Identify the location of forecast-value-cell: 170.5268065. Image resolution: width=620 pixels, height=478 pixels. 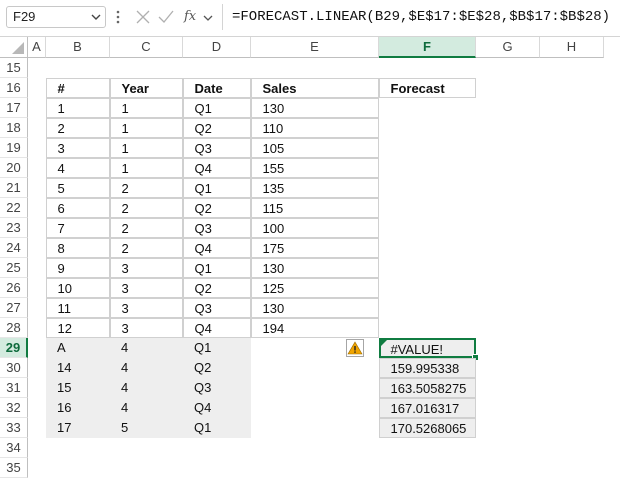
(427, 427).